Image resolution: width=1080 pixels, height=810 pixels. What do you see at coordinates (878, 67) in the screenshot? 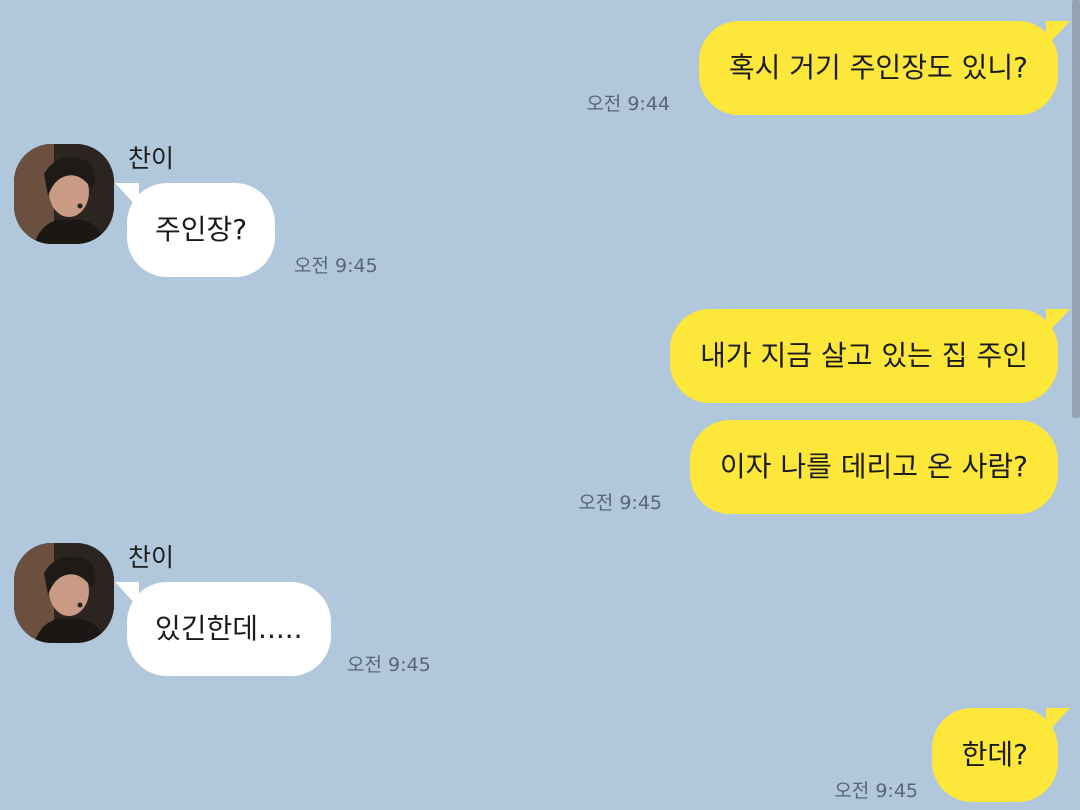
I see `message-text: 혹시 거기 주인장도 있니?` at bounding box center [878, 67].